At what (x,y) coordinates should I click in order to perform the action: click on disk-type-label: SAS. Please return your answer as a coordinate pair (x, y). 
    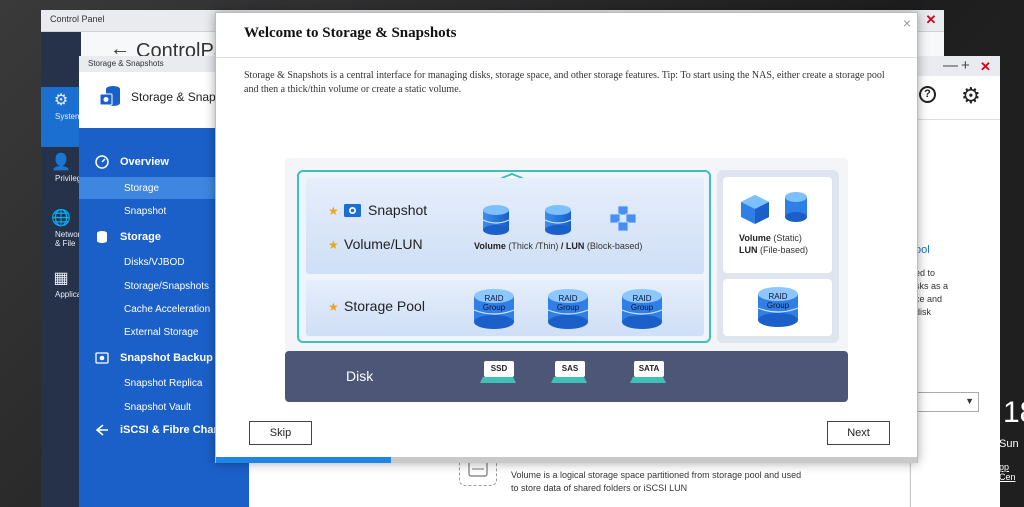
    Looking at the image, I should click on (570, 369).